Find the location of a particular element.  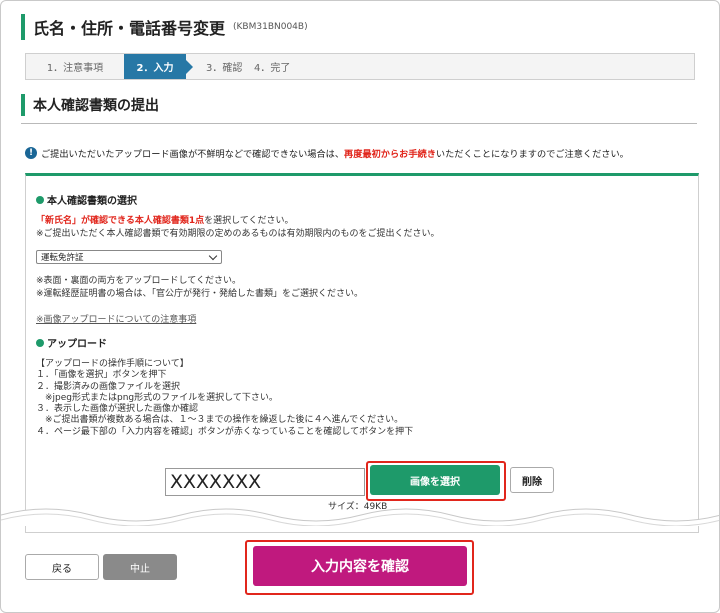

chevron-down-icon is located at coordinates (213, 255).